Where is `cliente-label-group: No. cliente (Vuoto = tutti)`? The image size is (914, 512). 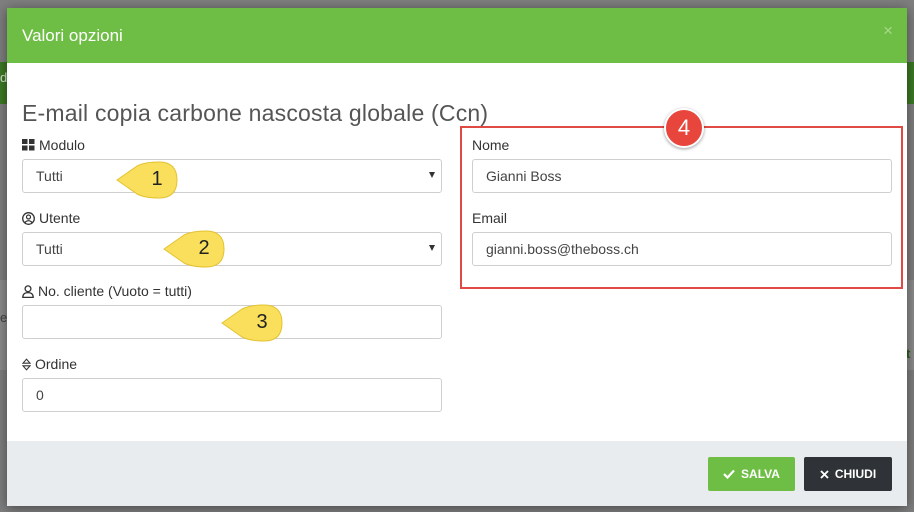 cliente-label-group: No. cliente (Vuoto = tutti) is located at coordinates (107, 291).